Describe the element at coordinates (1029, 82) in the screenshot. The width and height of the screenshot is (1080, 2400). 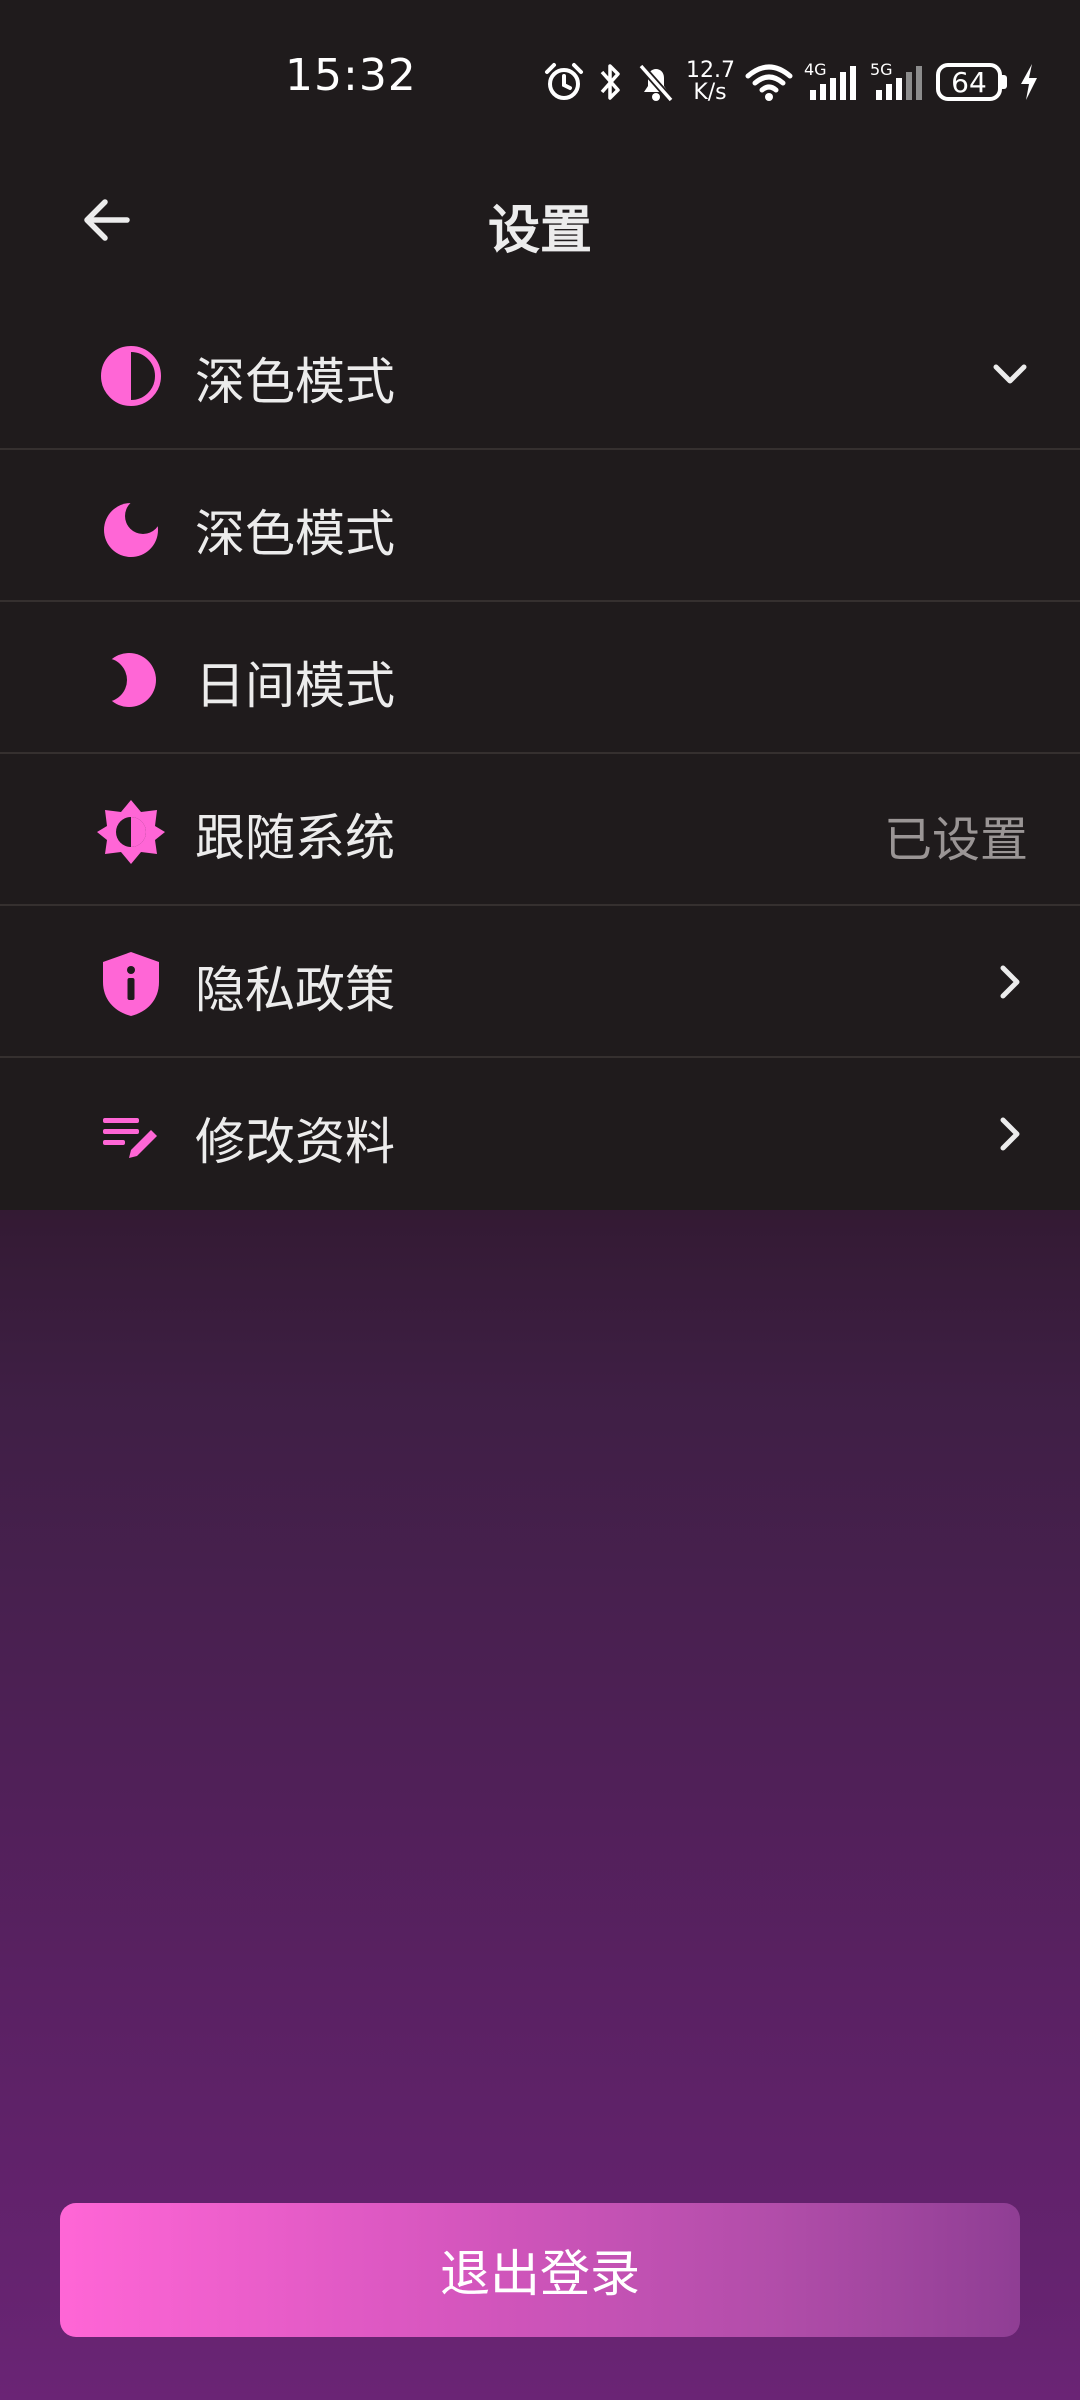
I see `charging-icon` at that location.